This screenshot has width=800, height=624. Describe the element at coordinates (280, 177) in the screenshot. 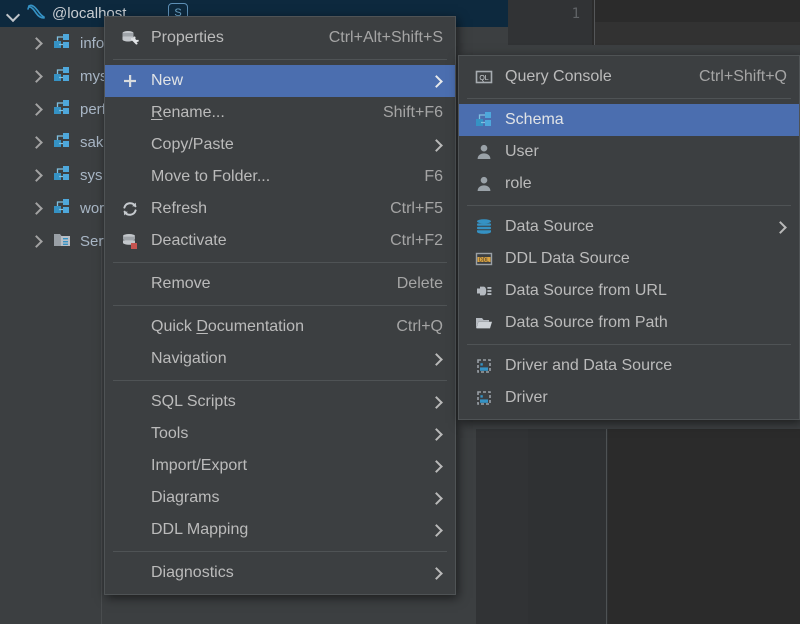

I see `menu-item-move-to-folder: Move to Folder... F6` at that location.